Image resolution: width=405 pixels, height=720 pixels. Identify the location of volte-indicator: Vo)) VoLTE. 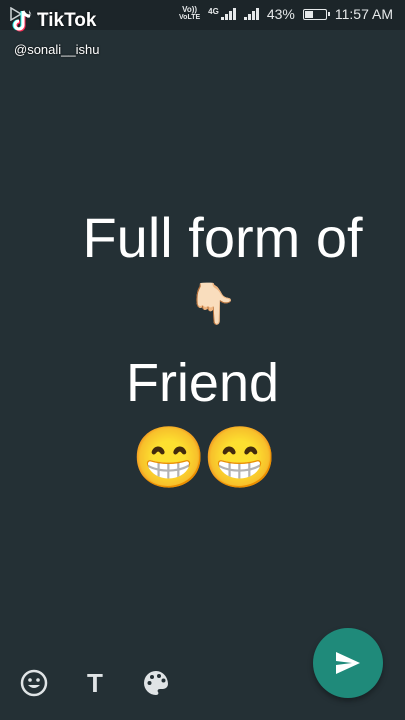
(190, 13).